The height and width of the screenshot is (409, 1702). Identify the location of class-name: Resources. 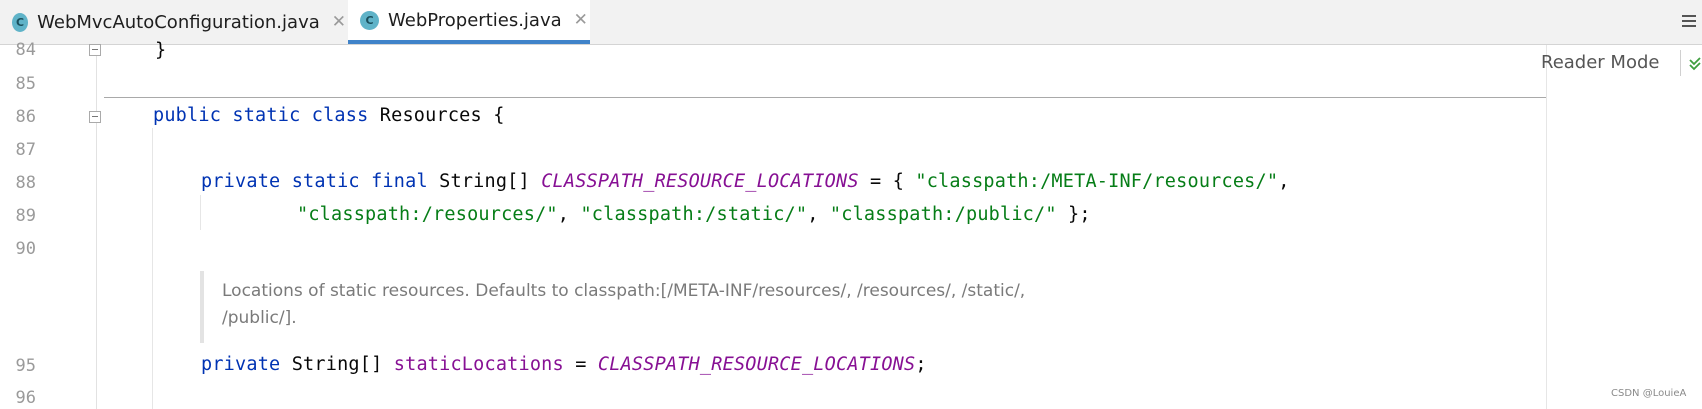
(430, 115).